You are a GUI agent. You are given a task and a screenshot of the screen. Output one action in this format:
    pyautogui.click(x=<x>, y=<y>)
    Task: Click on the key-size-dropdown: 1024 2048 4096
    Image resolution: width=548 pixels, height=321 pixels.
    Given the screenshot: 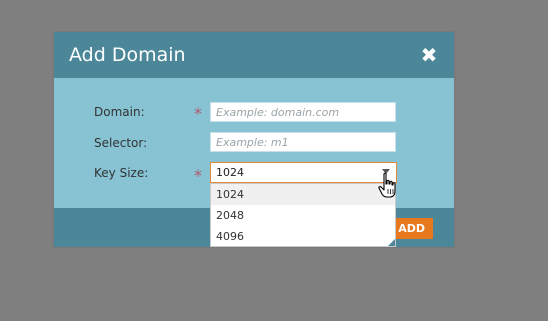 What is the action you would take?
    pyautogui.click(x=303, y=215)
    